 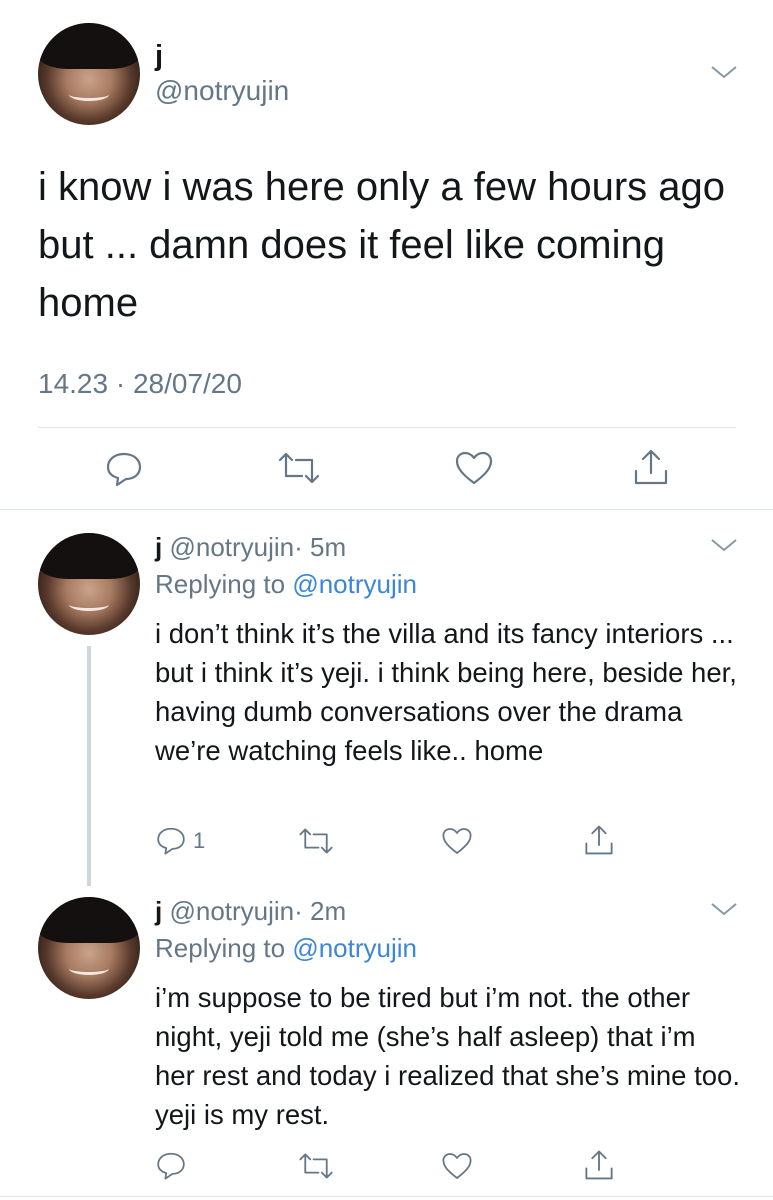 I want to click on reply-time: · 5m, so click(x=320, y=547).